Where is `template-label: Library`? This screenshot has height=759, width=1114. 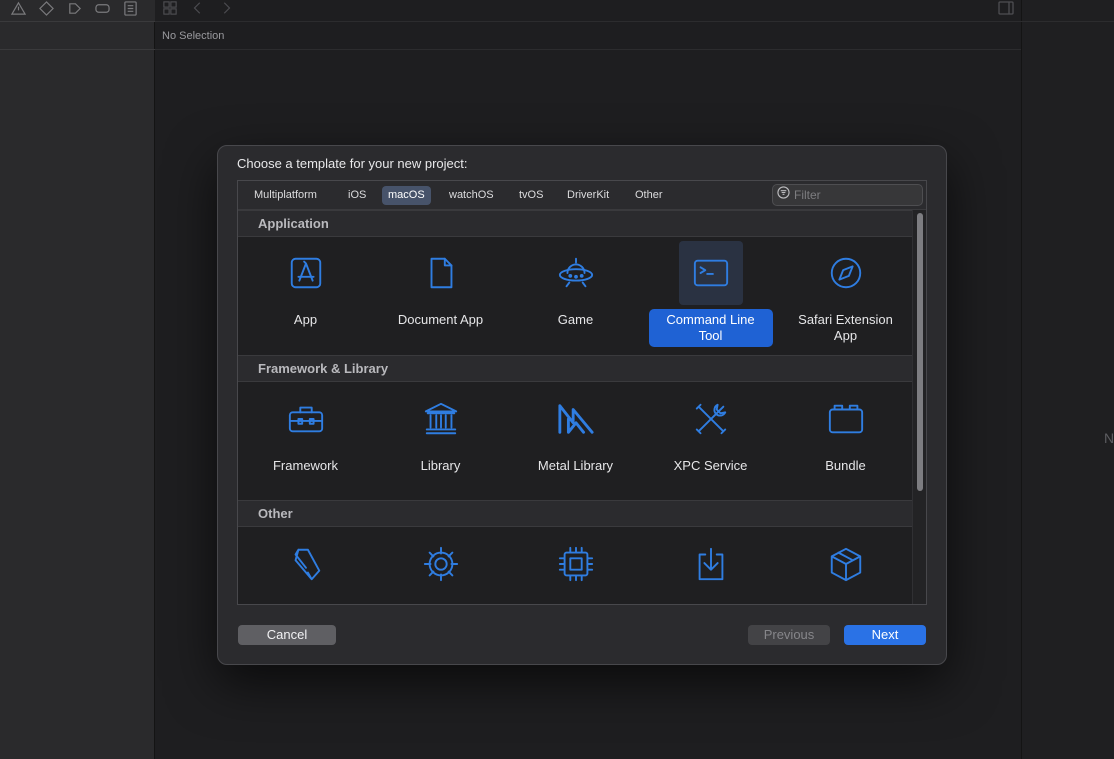 template-label: Library is located at coordinates (440, 465).